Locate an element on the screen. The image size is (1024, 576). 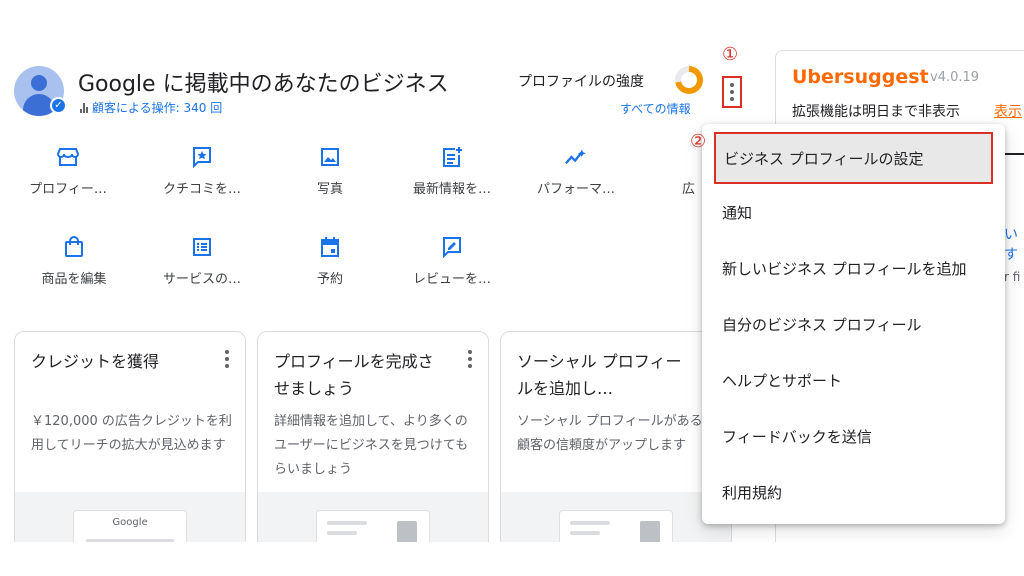
action-ads: 広 is located at coordinates (672, 171).